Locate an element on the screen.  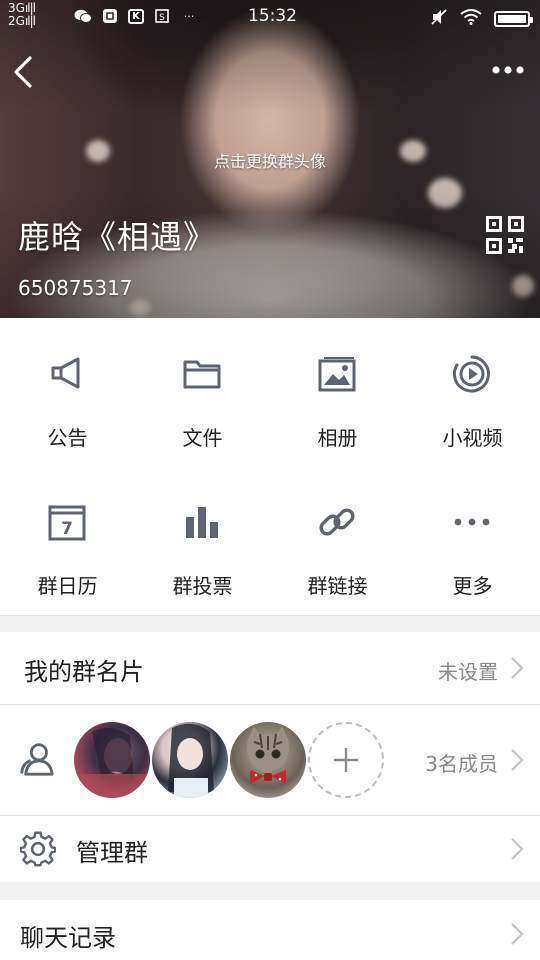
battery-icon is located at coordinates (513, 19).